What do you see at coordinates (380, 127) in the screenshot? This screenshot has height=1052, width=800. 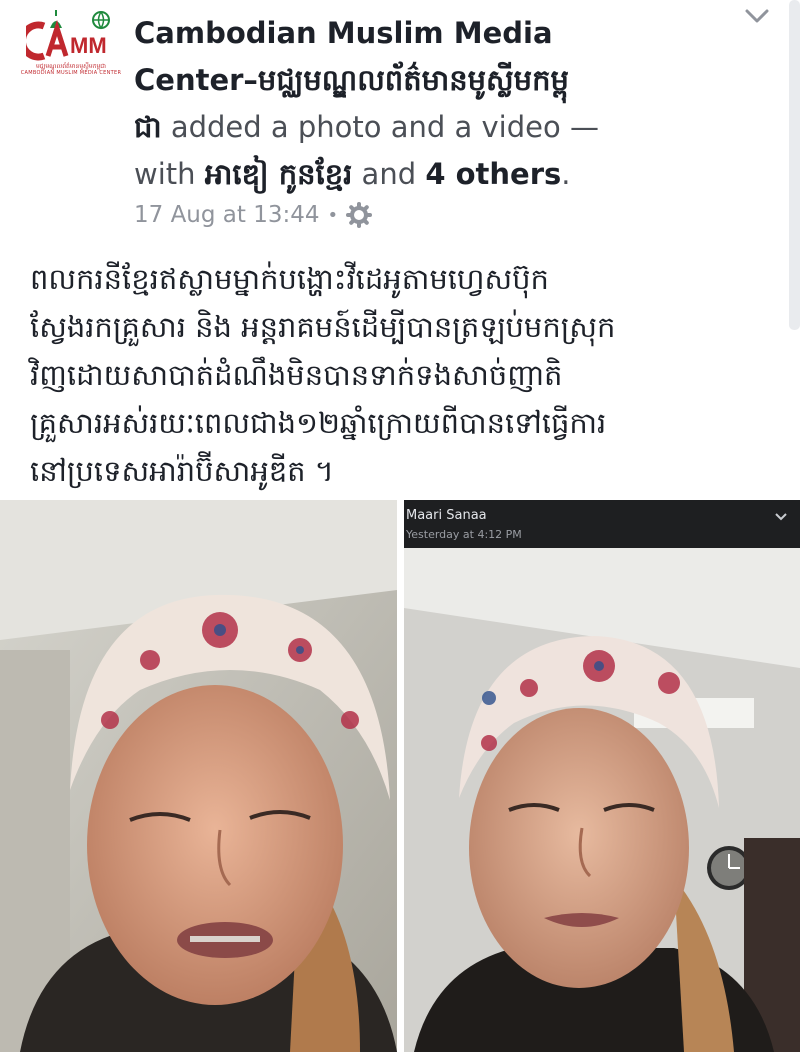 I see `post-action-text: added a photo and a video —` at bounding box center [380, 127].